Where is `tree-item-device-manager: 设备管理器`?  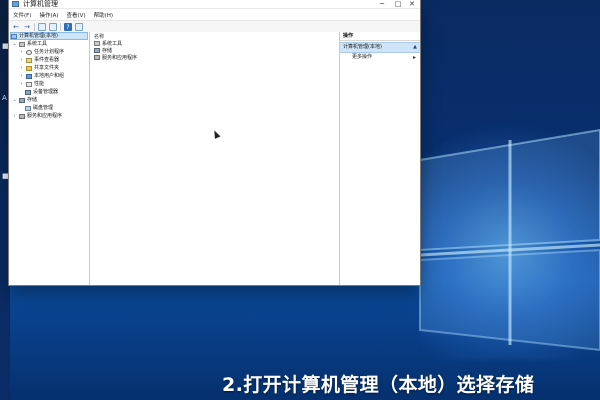 tree-item-device-manager: 设备管理器 is located at coordinates (41, 92).